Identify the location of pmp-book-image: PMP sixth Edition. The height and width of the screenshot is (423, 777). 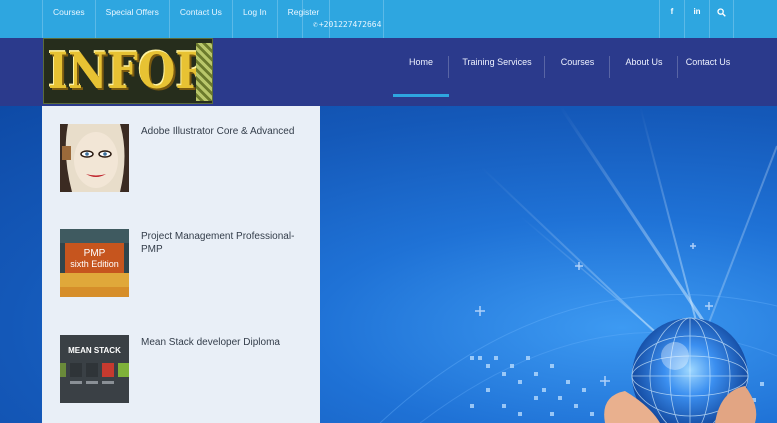
(94, 263).